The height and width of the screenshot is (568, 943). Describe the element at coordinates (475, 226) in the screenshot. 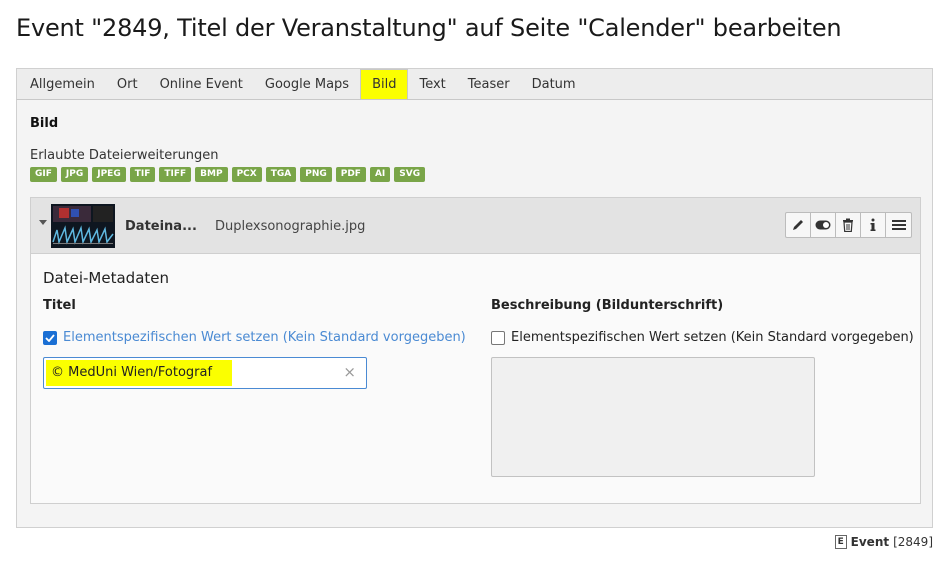

I see `file-reference-header: Dateina... Duplexsonographie.jpg` at that location.